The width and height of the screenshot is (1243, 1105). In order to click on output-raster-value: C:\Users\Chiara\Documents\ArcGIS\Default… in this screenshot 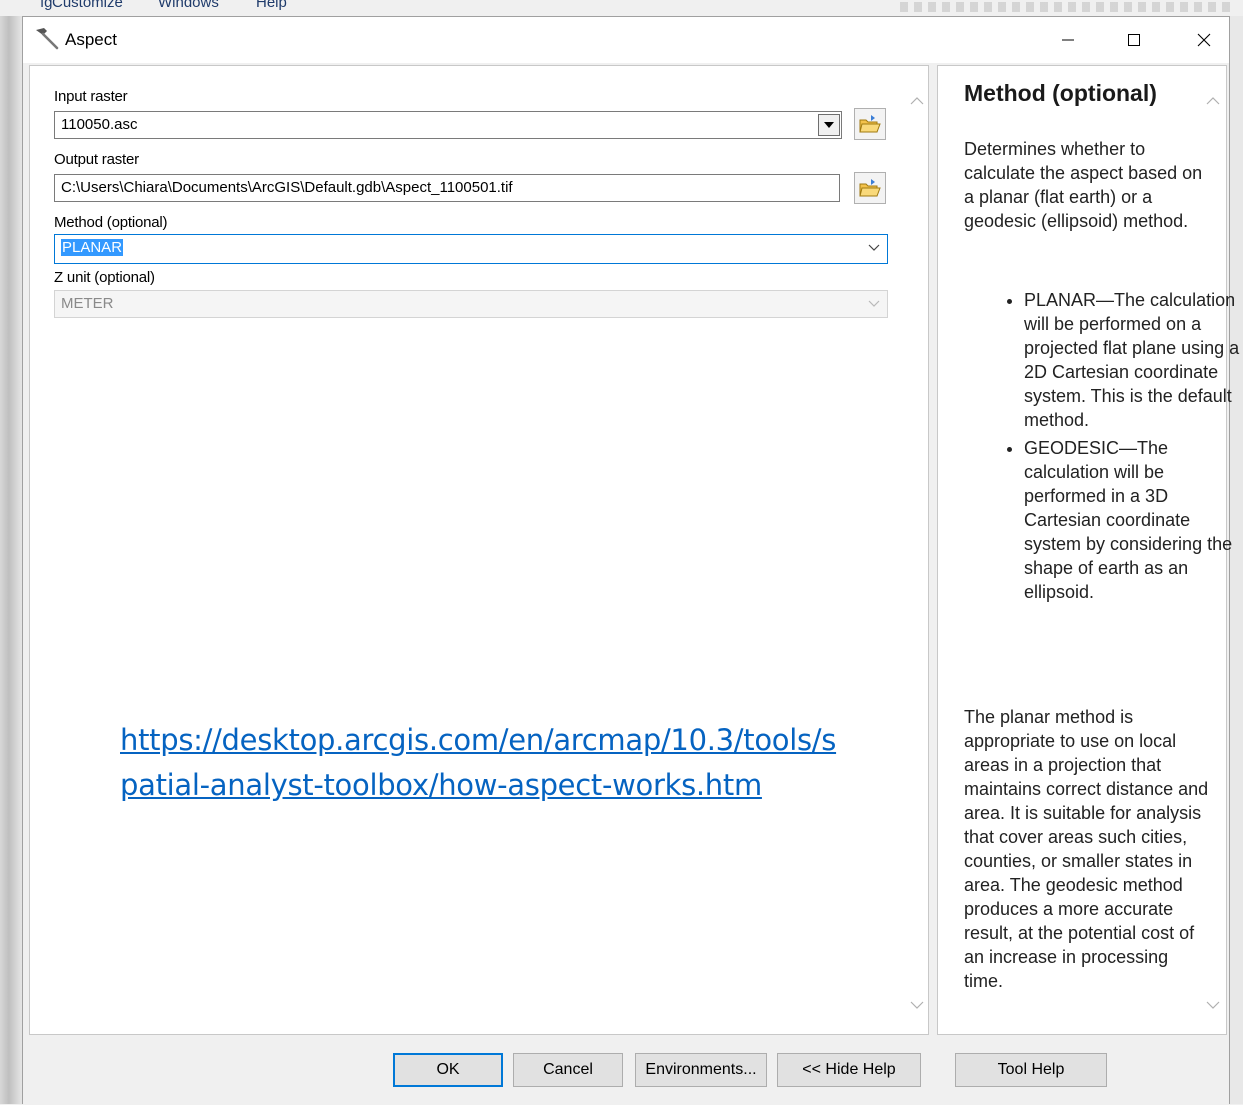, I will do `click(287, 187)`.